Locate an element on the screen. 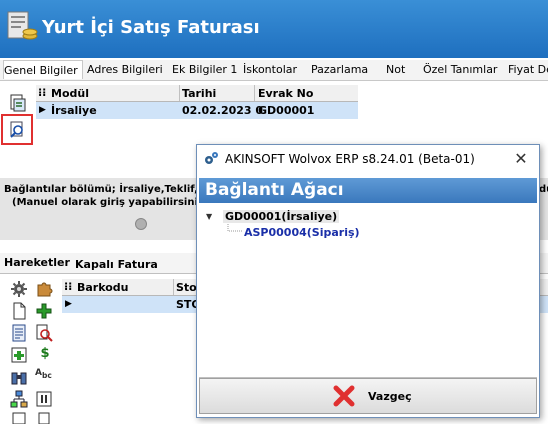  column-barkodu: Barkodu is located at coordinates (103, 287).